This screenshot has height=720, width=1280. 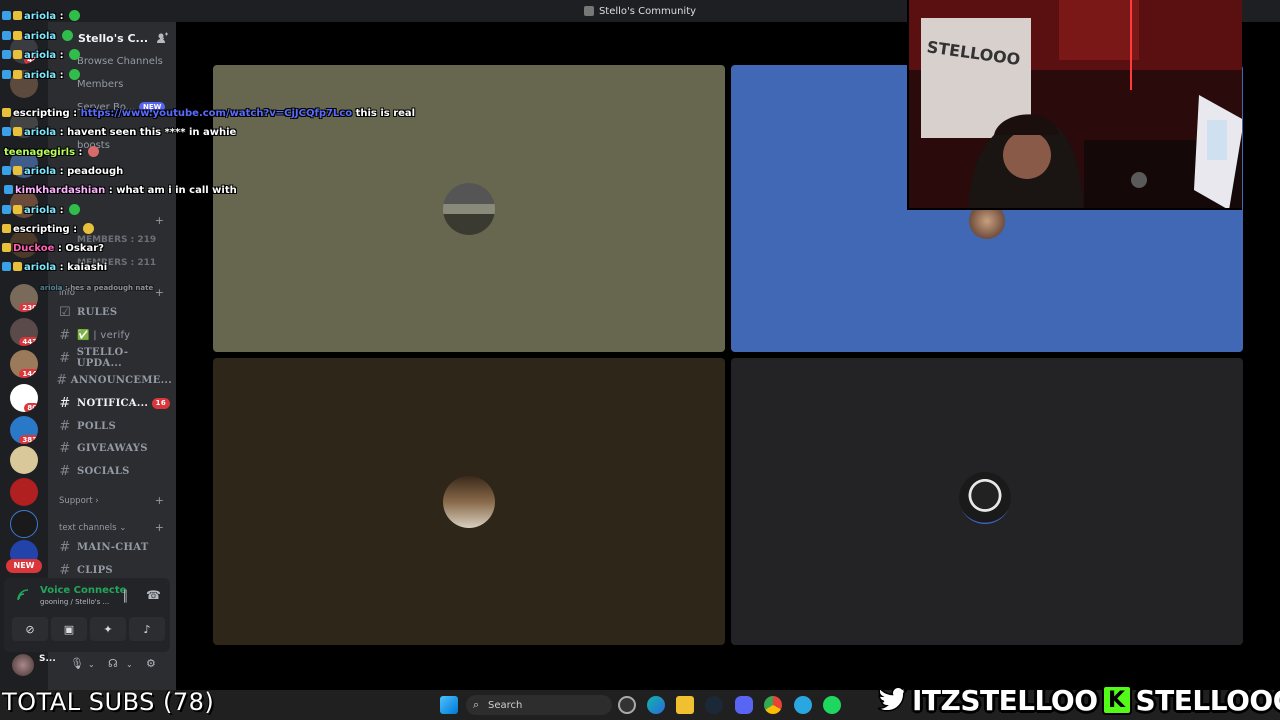 I want to click on disconnect-icon: ☎, so click(x=153, y=595).